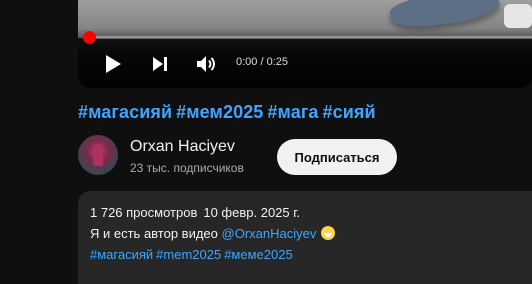 The width and height of the screenshot is (532, 284). I want to click on video-content-shoe, so click(445, 16).